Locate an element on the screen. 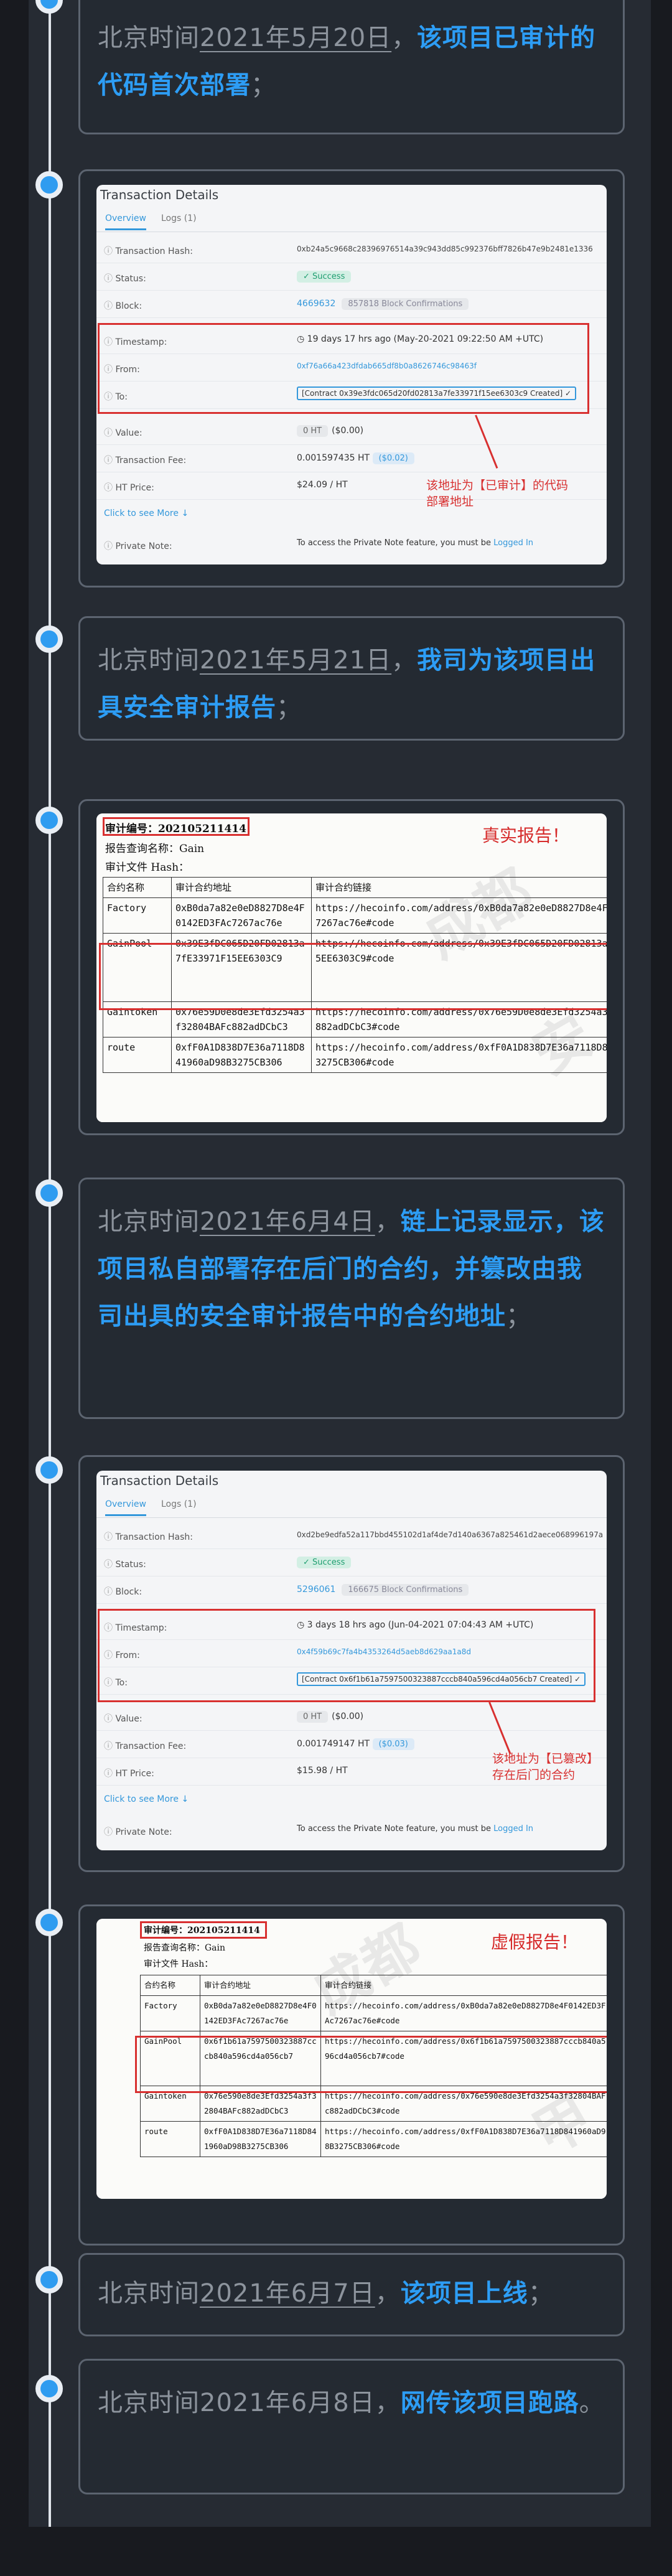  real-report-label: 真实报告！ is located at coordinates (526, 835).